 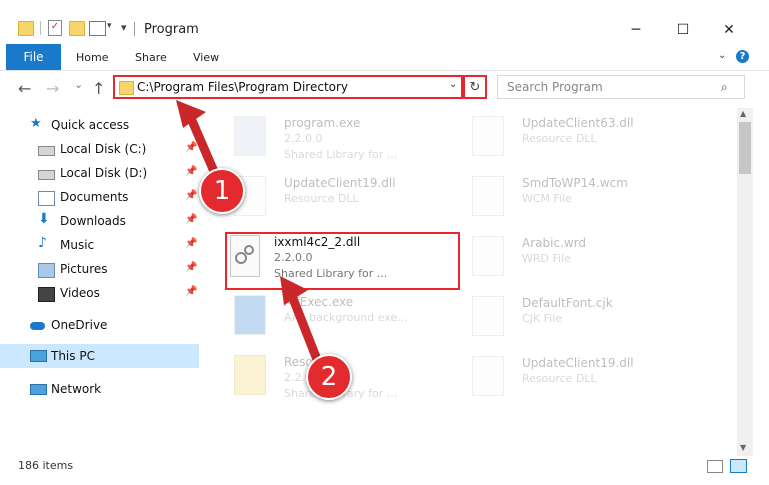 What do you see at coordinates (329, 377) in the screenshot?
I see `step-2-badge: 2` at bounding box center [329, 377].